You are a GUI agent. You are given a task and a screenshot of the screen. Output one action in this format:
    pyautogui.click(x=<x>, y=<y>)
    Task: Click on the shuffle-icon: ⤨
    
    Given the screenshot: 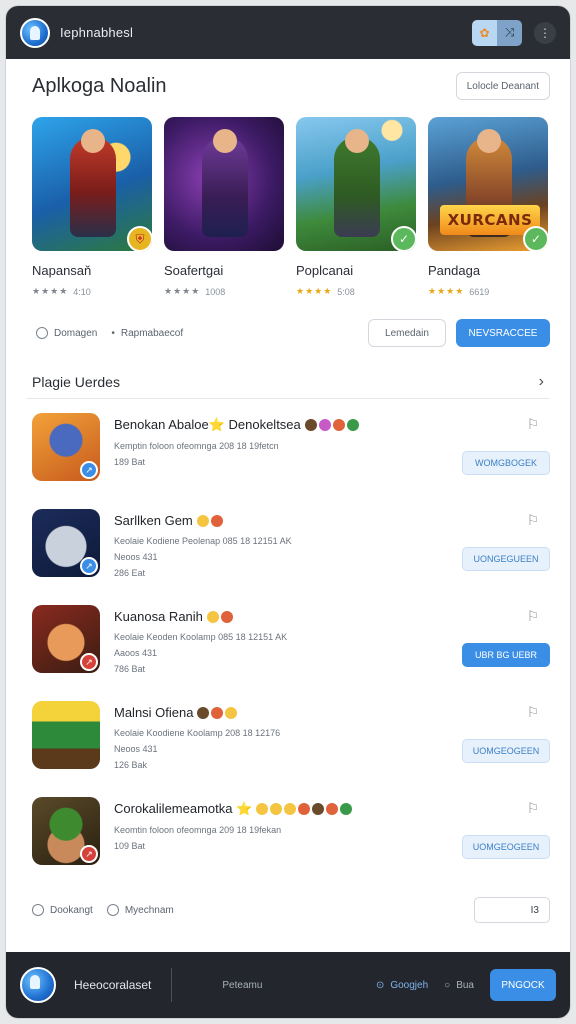 What is the action you would take?
    pyautogui.click(x=509, y=32)
    